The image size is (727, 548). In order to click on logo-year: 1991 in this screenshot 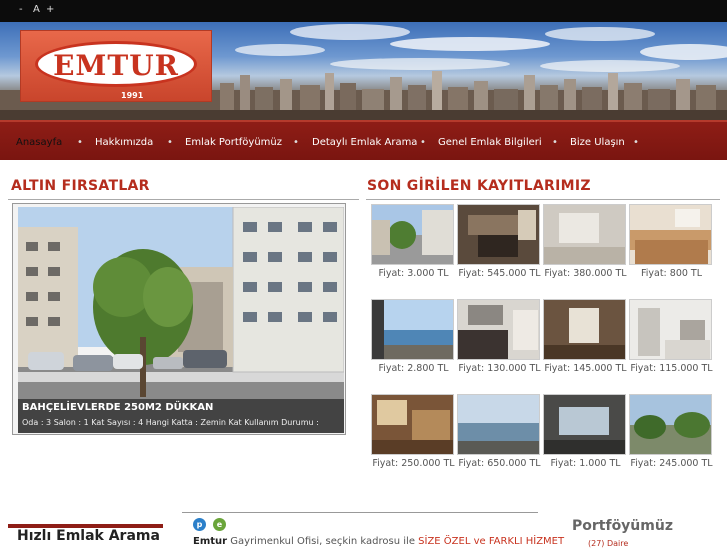, I will do `click(132, 95)`.